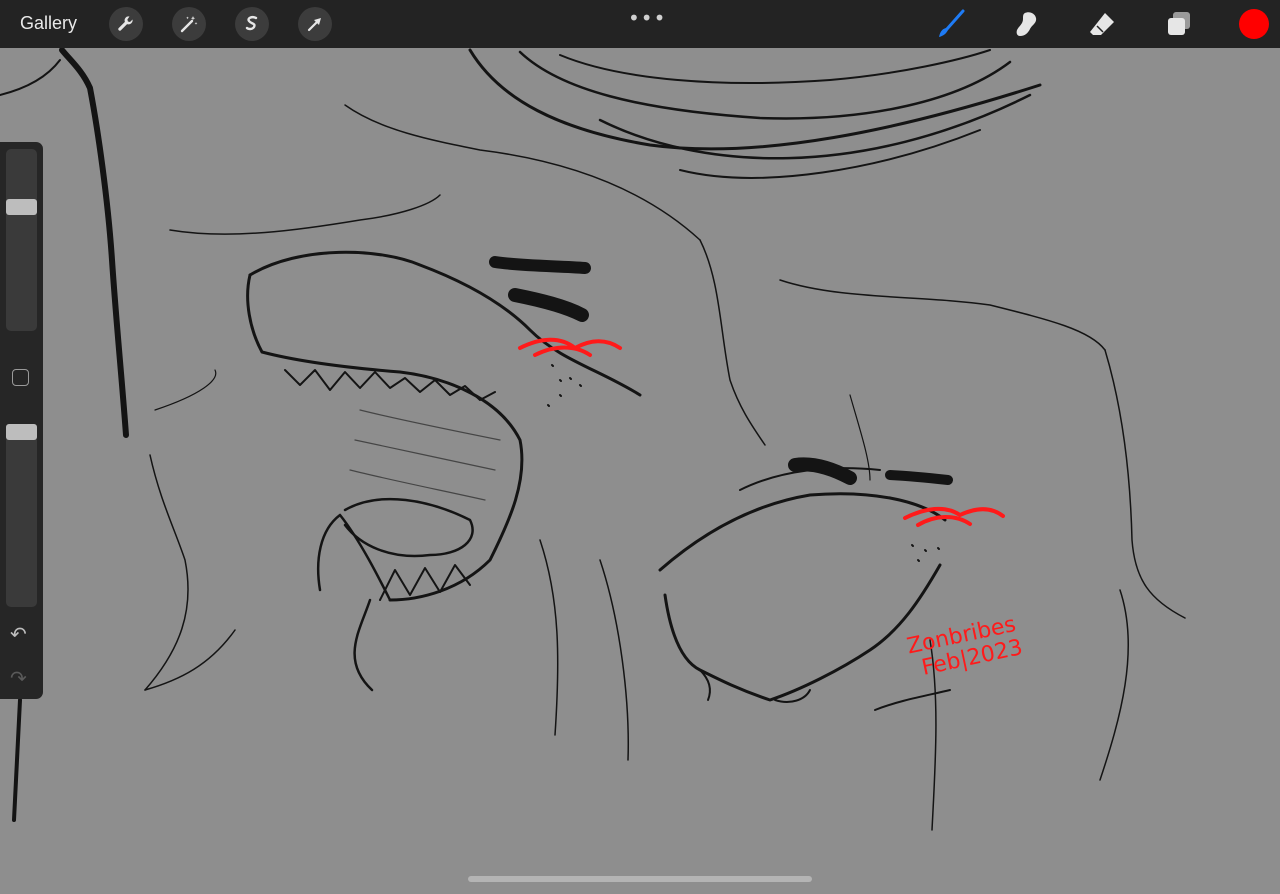 Image resolution: width=1280 pixels, height=894 pixels. Describe the element at coordinates (640, 879) in the screenshot. I see `home-indicator` at that location.